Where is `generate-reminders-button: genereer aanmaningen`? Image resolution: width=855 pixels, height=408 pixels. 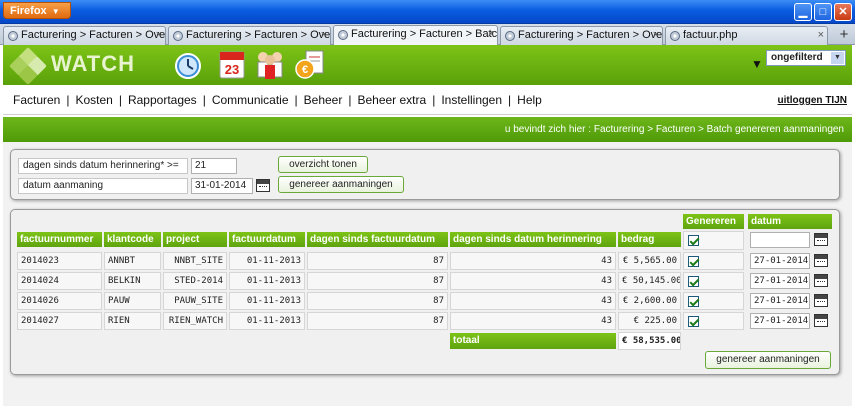 generate-reminders-button: genereer aanmaningen is located at coordinates (768, 360).